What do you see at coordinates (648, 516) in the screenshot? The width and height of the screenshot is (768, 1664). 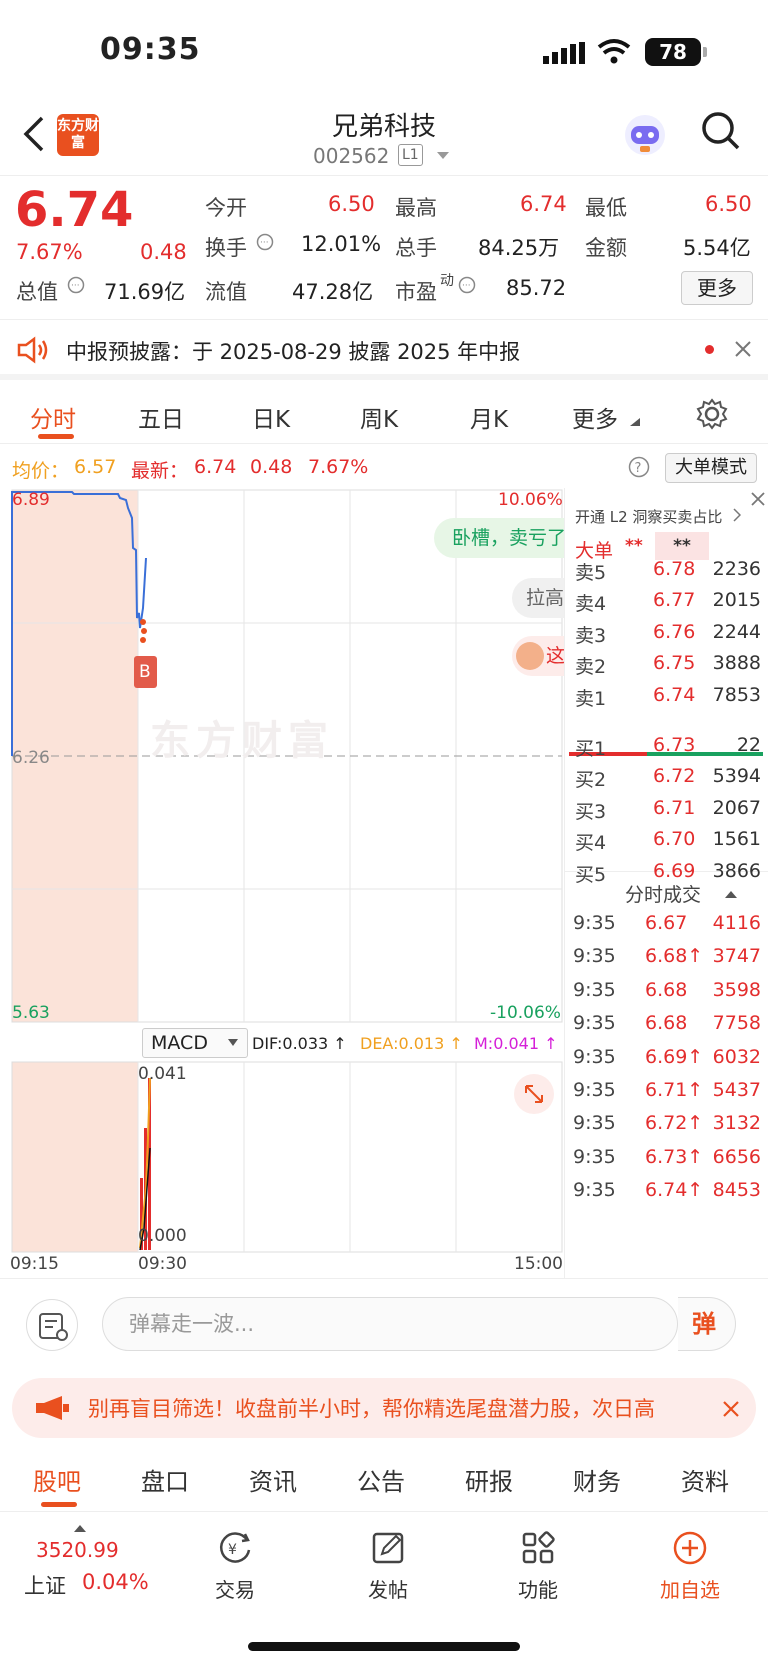 I see `l2-hint: 开通 L2 洞察买卖占比` at bounding box center [648, 516].